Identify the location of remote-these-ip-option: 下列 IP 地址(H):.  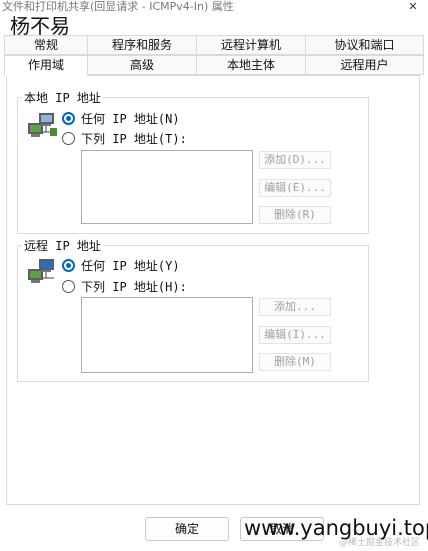
(124, 286).